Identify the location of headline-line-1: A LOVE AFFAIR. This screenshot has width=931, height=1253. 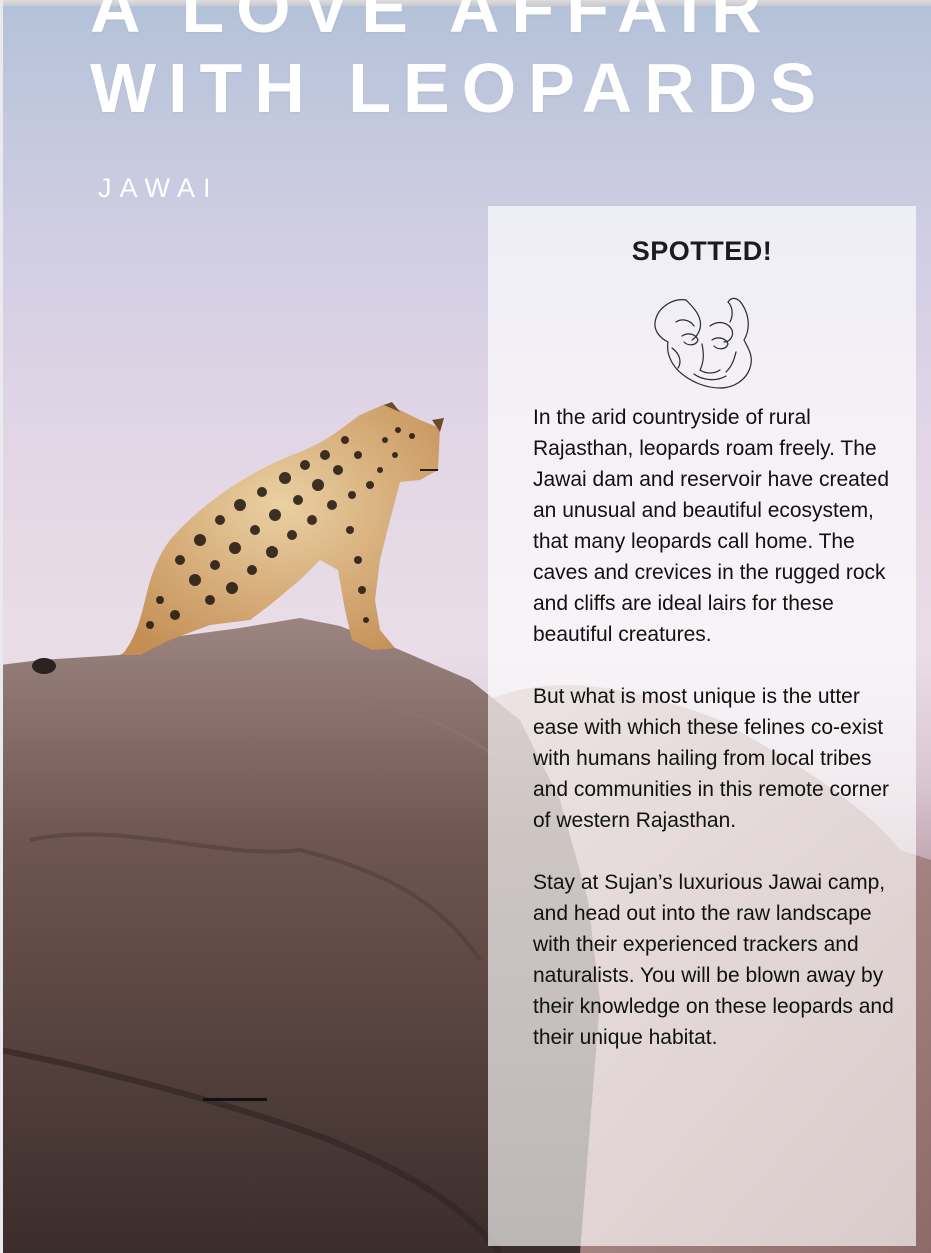
(432, 23).